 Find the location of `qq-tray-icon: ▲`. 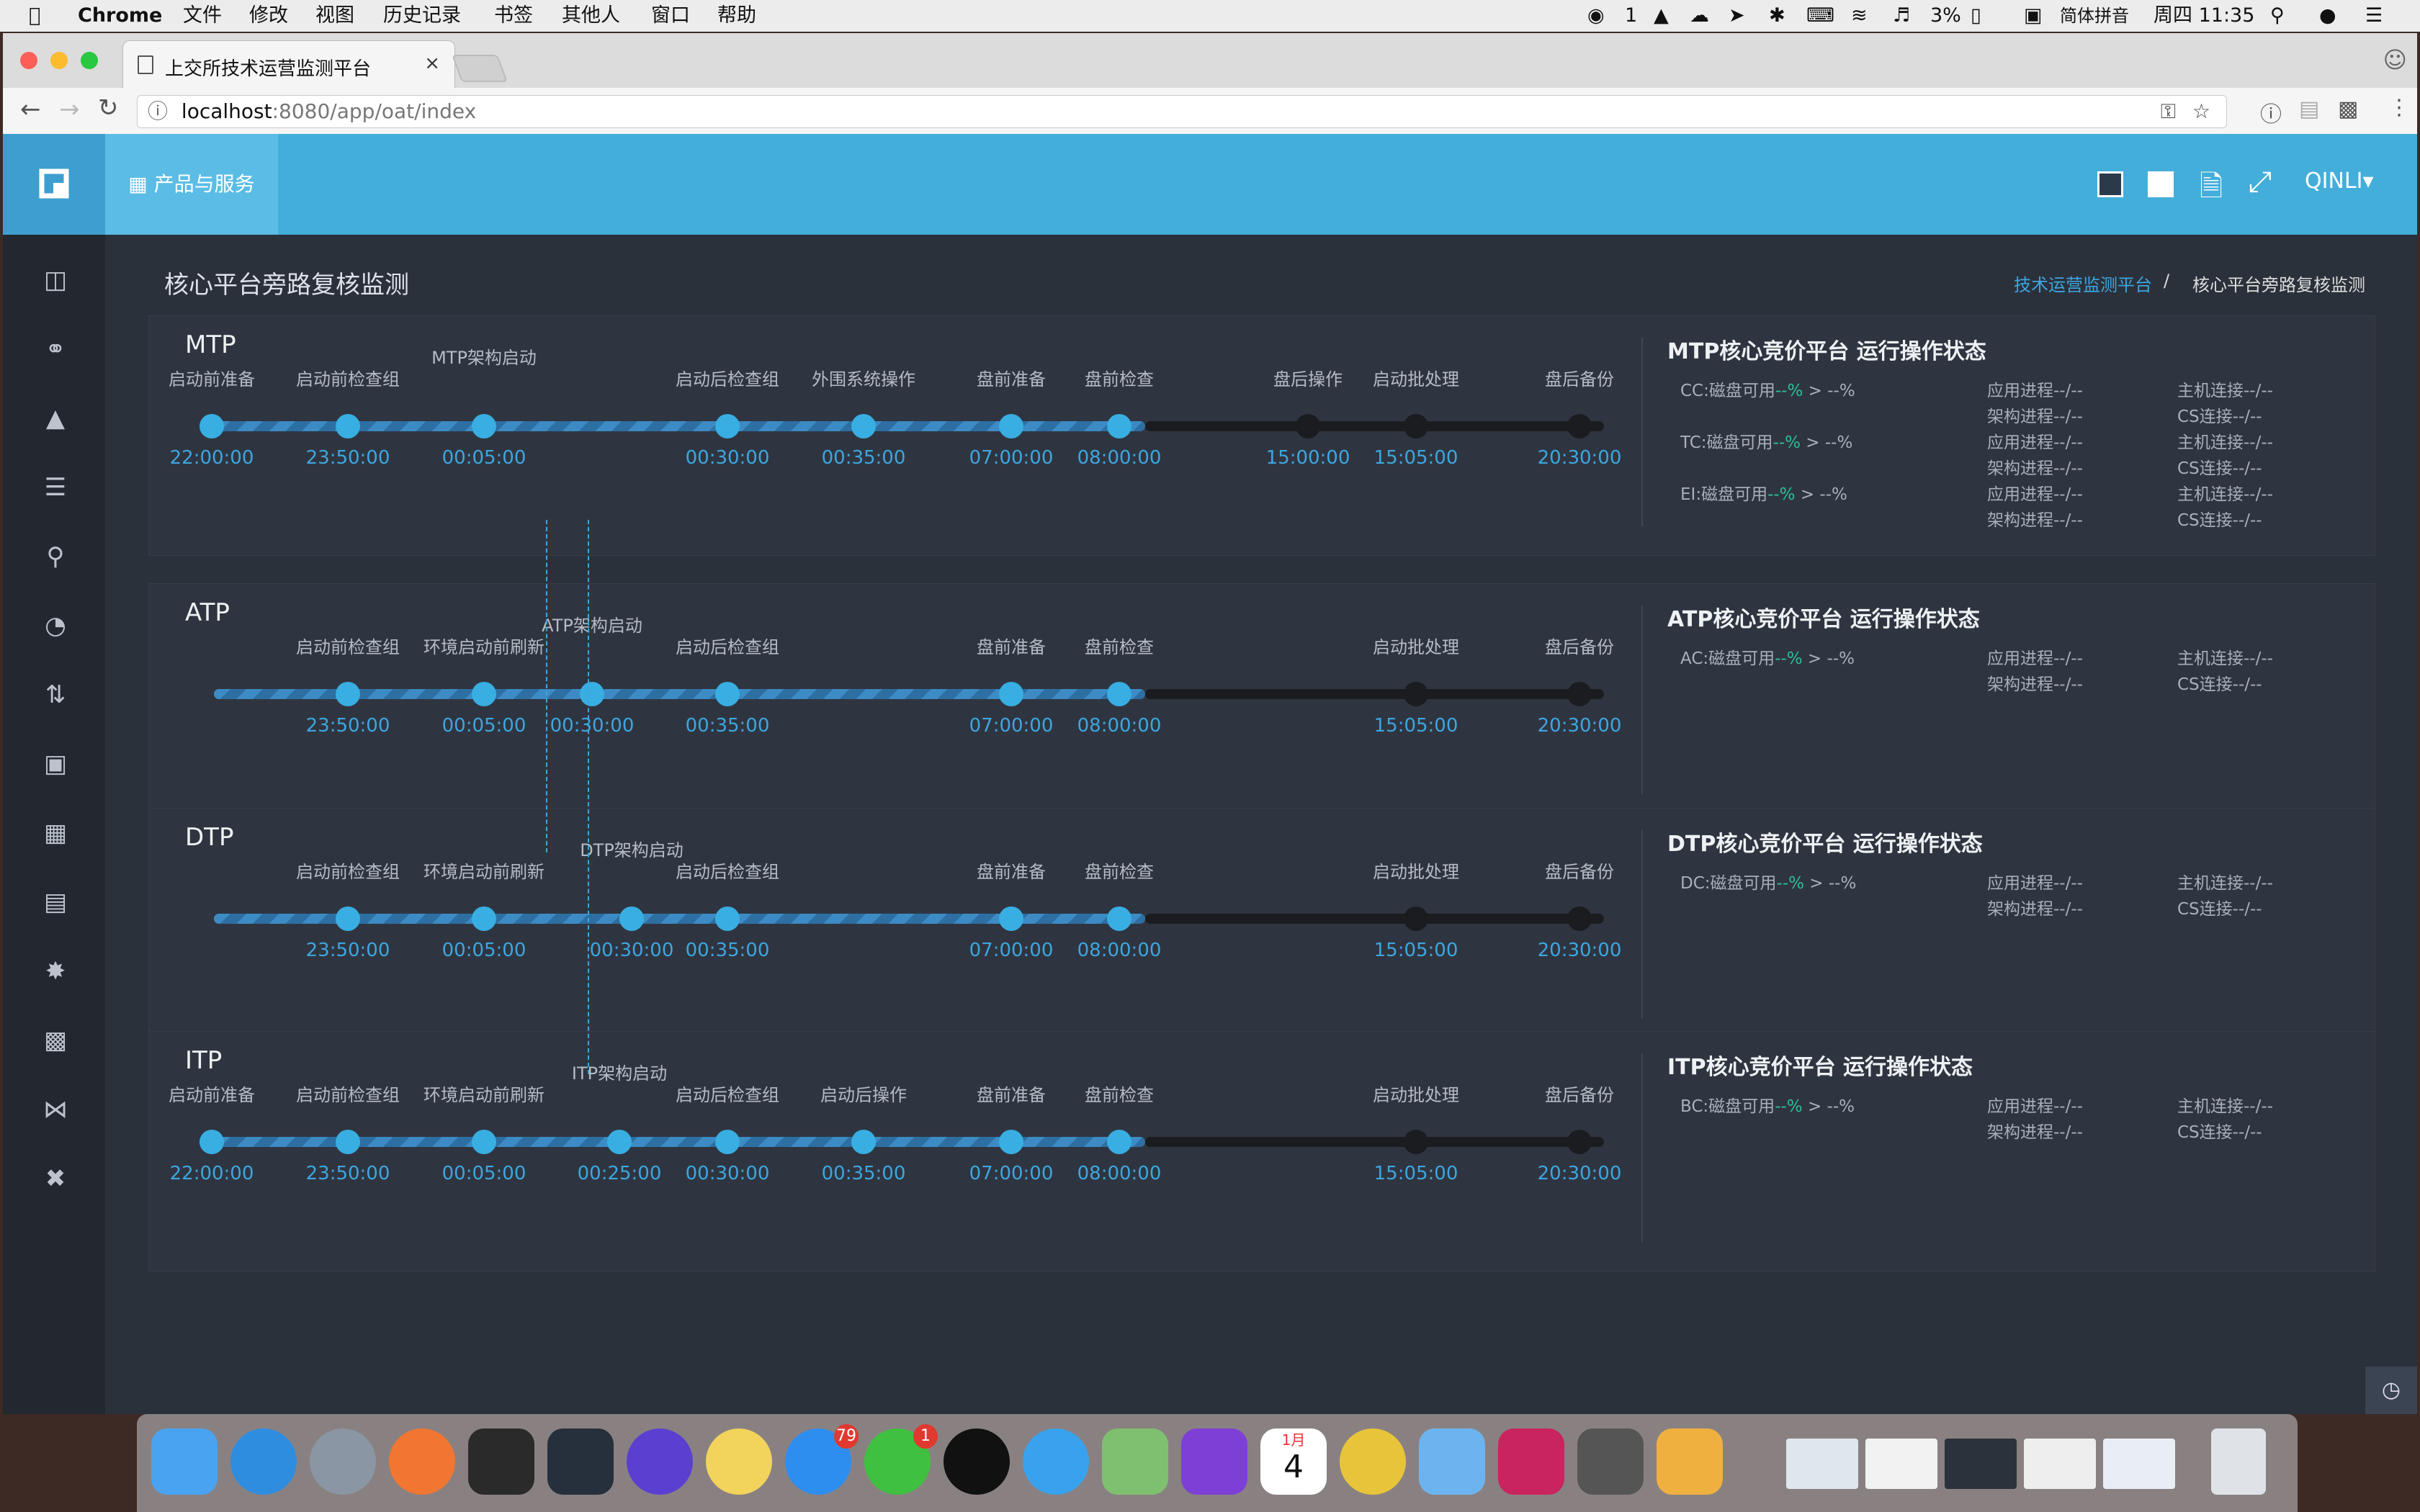

qq-tray-icon: ▲ is located at coordinates (1661, 16).